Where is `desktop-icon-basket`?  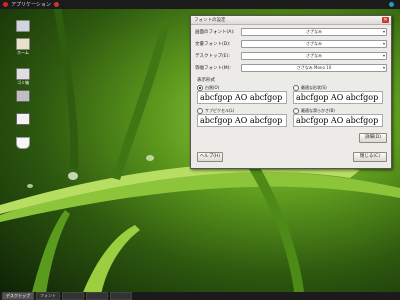 desktop-icon-basket is located at coordinates (23, 143).